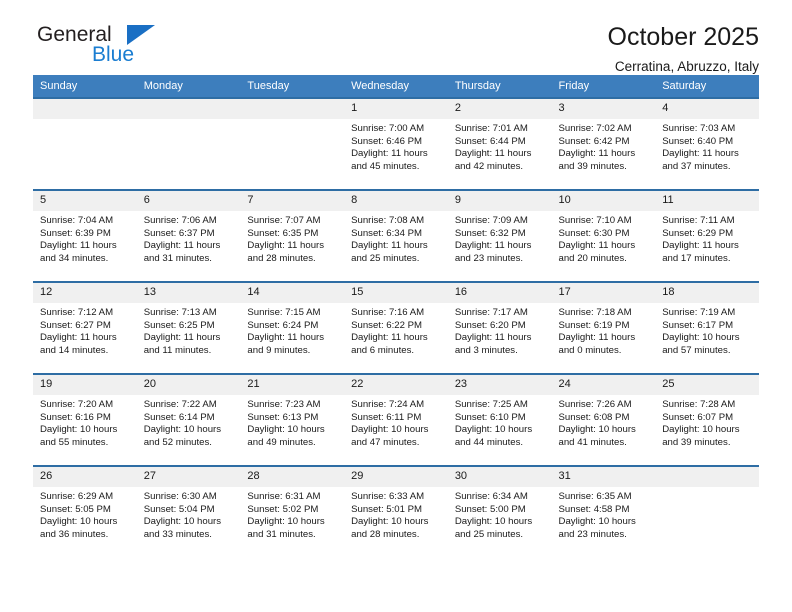 This screenshot has width=792, height=612. What do you see at coordinates (188, 385) in the screenshot?
I see `day-number: 20` at bounding box center [188, 385].